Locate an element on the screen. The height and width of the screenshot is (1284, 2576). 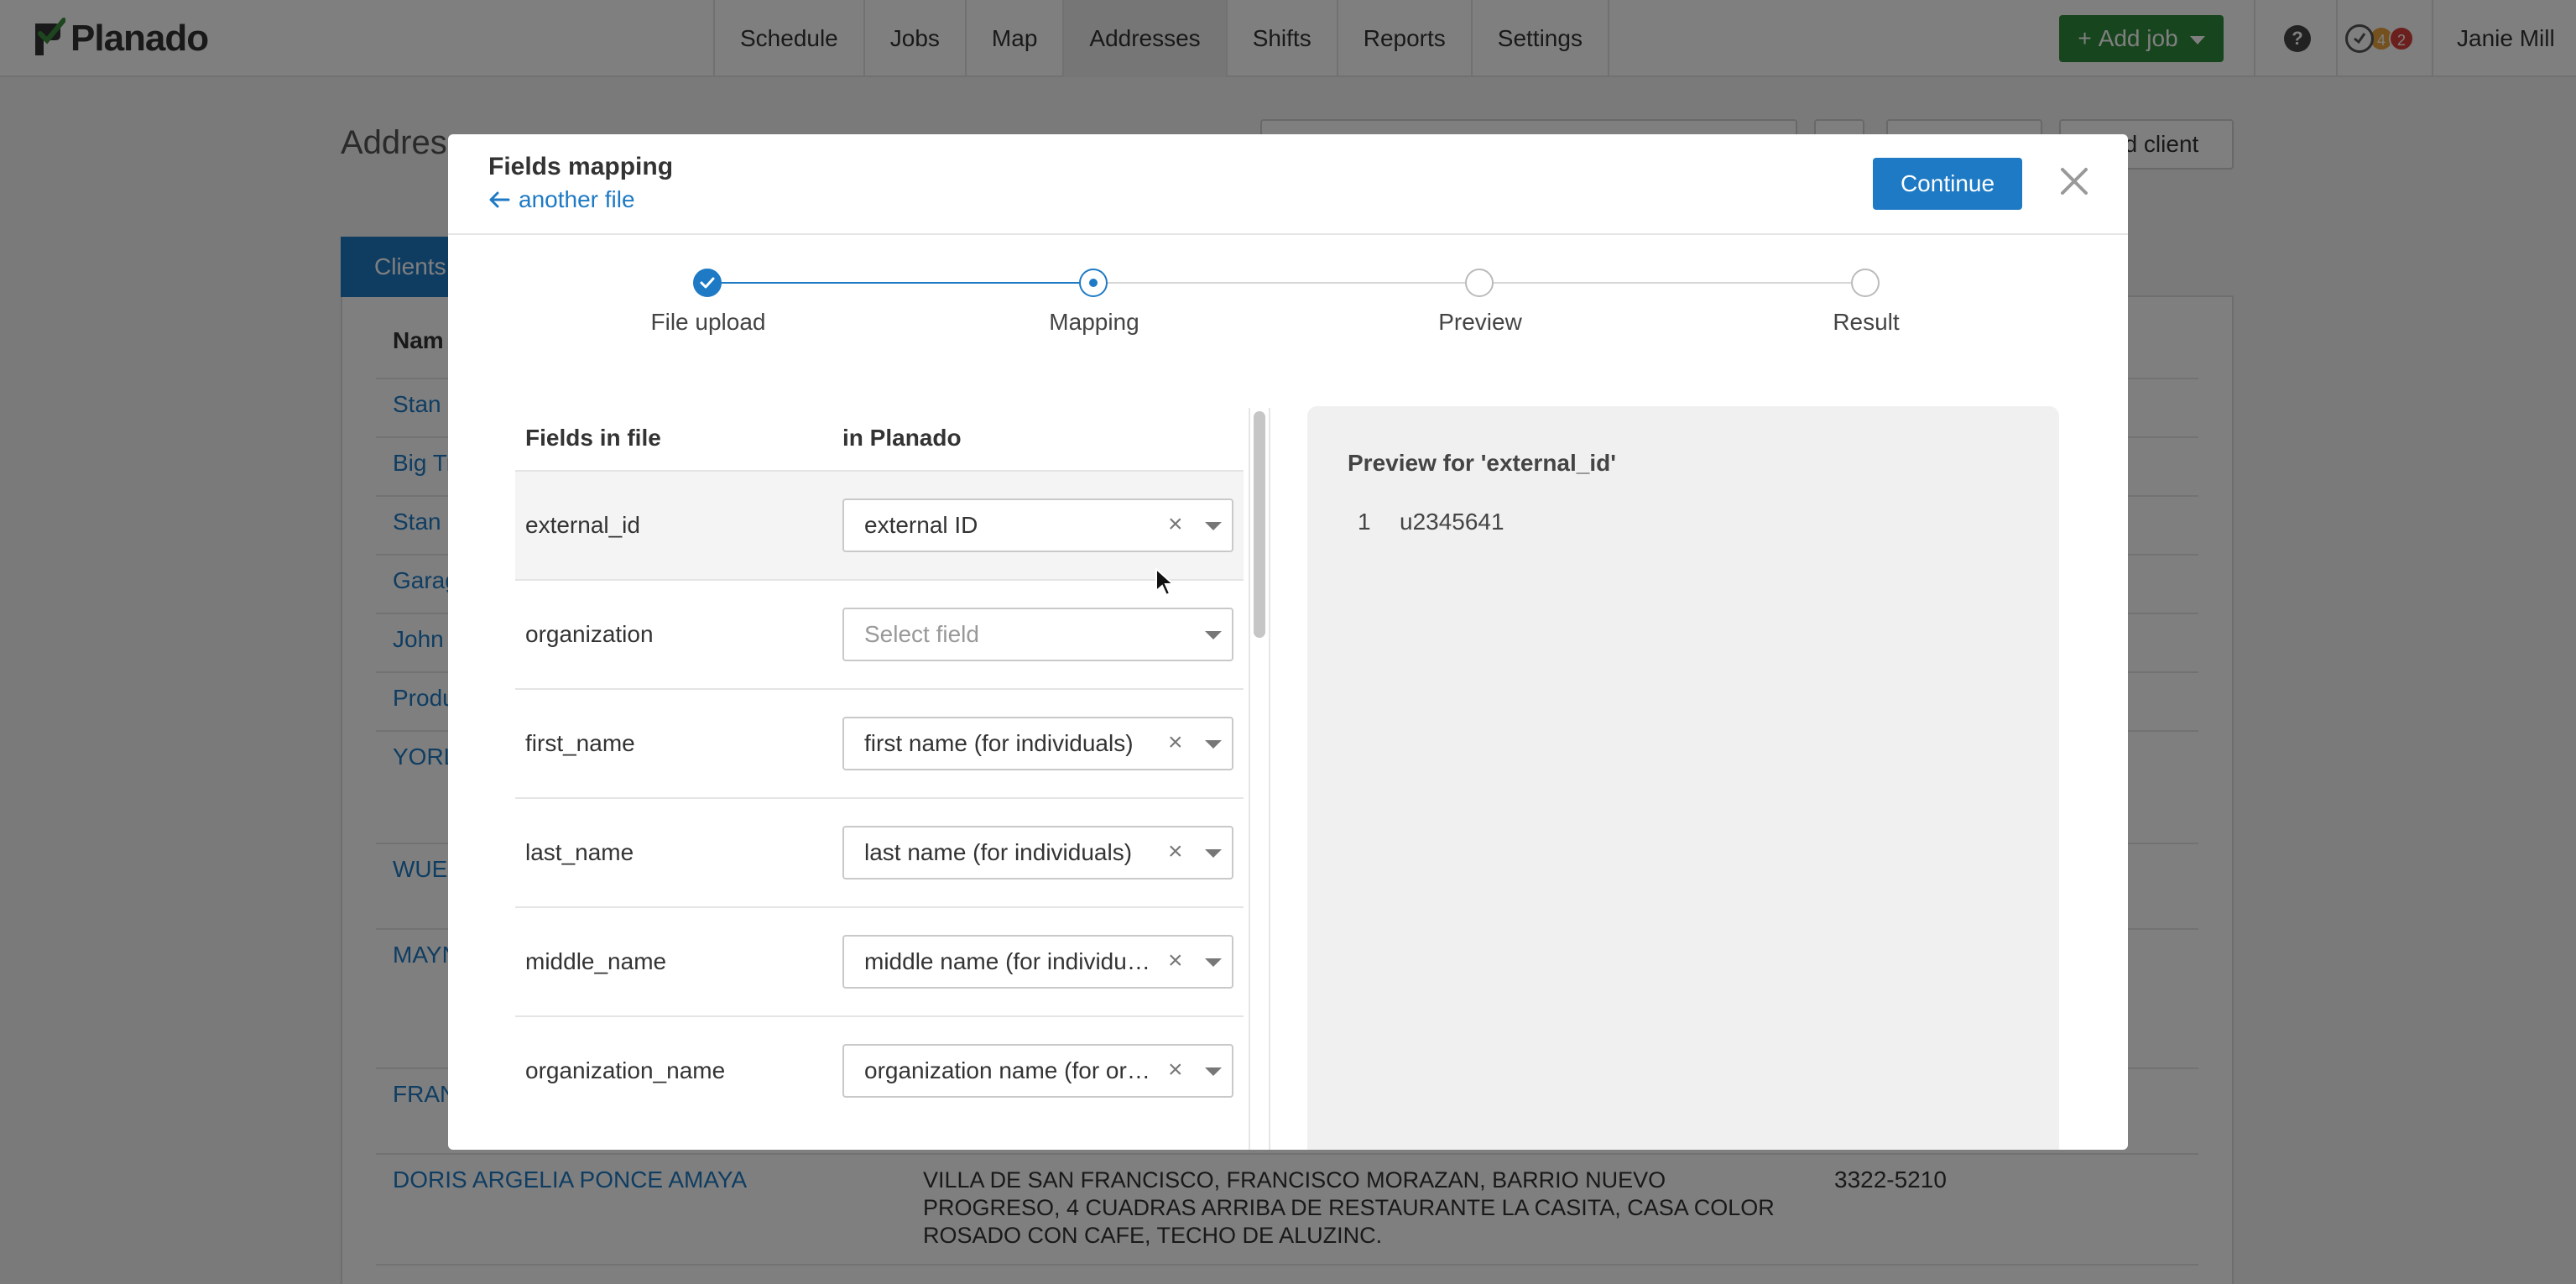
planado-field-select: organization name (for organizations) × is located at coordinates (1037, 1071).